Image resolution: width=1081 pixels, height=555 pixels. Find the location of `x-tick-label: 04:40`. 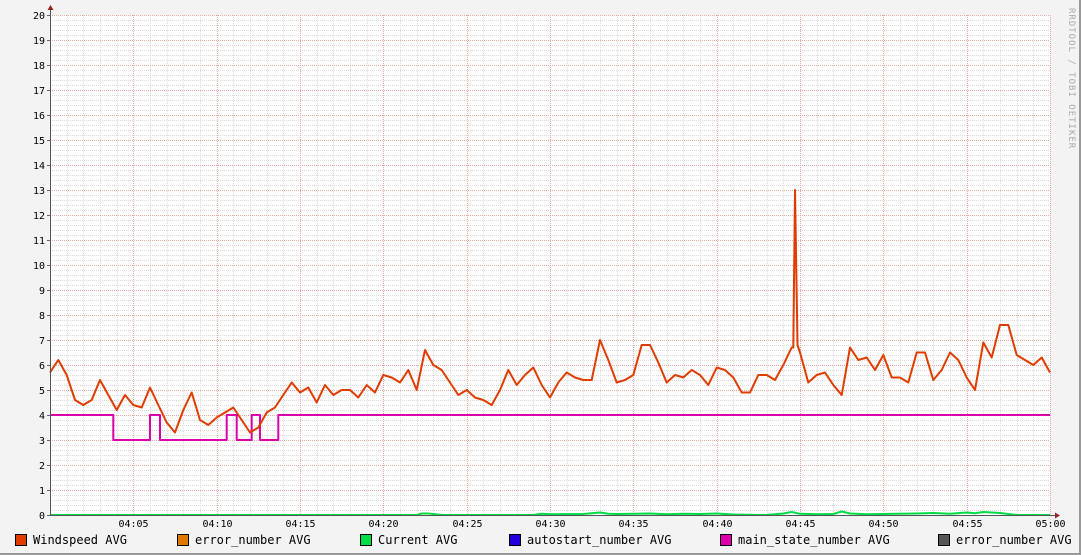

x-tick-label: 04:40 is located at coordinates (717, 524).